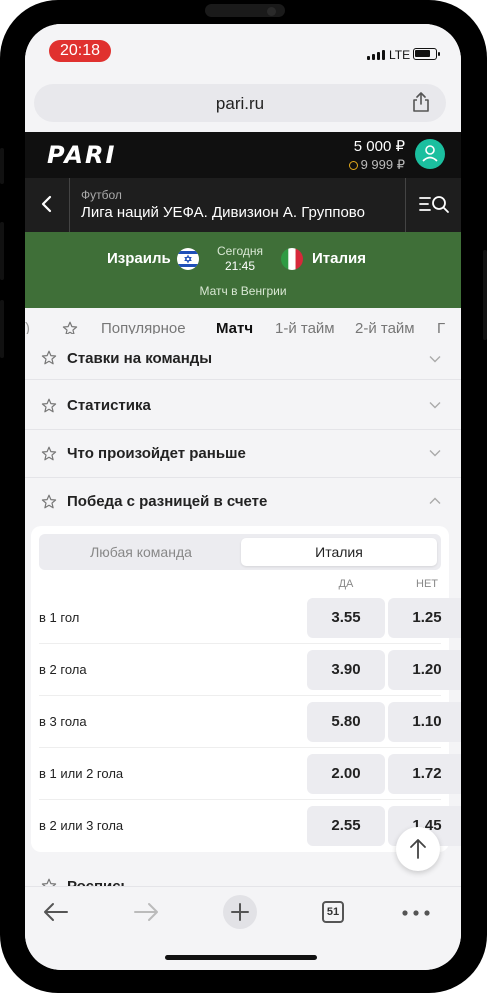 Image resolution: width=487 pixels, height=993 pixels. Describe the element at coordinates (55, 912) in the screenshot. I see `back-arrow-icon` at that location.